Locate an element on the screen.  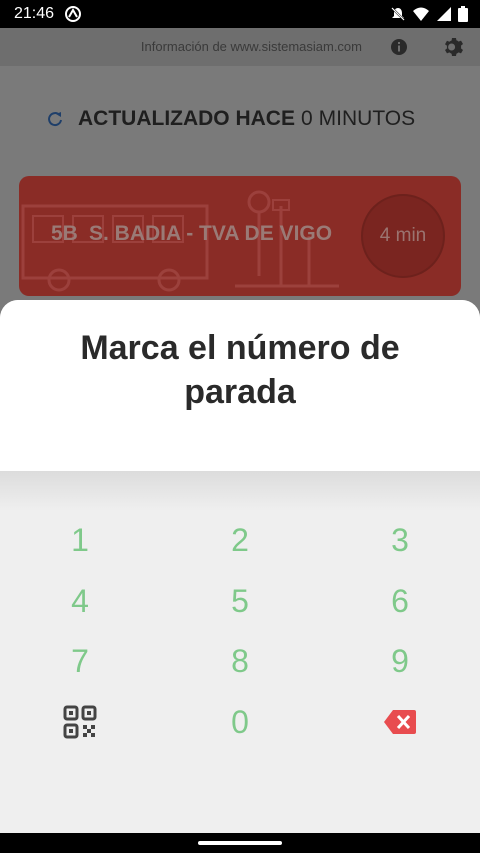
wifi-icon is located at coordinates (421, 14).